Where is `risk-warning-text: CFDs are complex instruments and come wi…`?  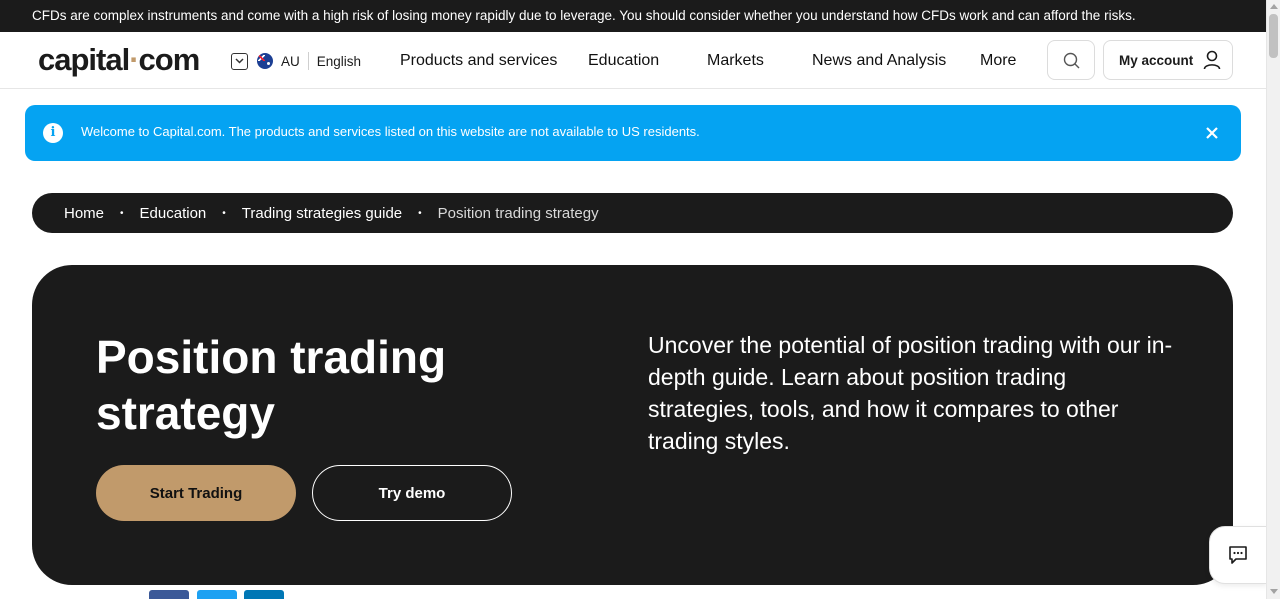 risk-warning-text: CFDs are complex instruments and come wi… is located at coordinates (584, 15).